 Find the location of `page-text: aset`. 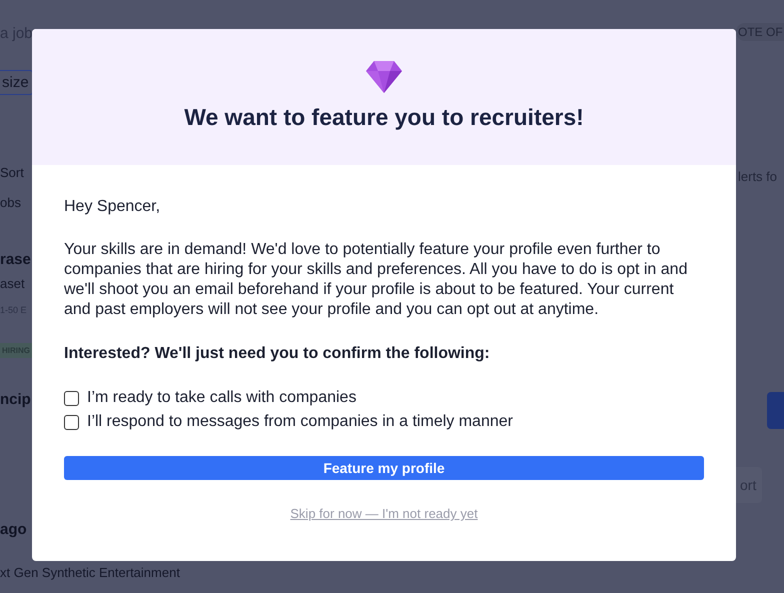

page-text: aset is located at coordinates (12, 283).